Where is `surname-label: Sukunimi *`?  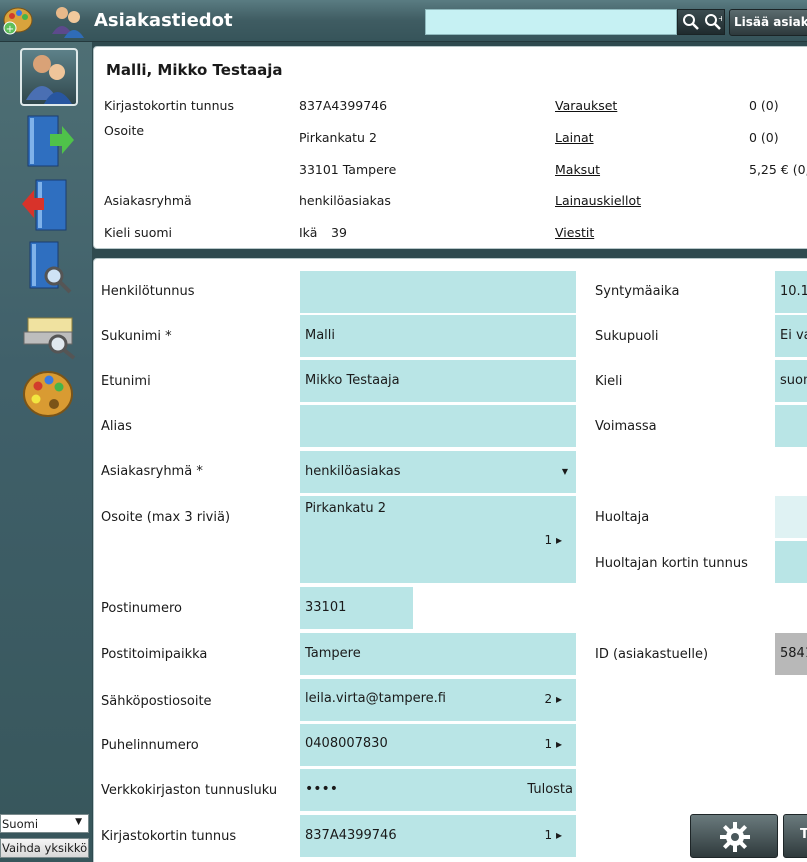 surname-label: Sukunimi * is located at coordinates (136, 336).